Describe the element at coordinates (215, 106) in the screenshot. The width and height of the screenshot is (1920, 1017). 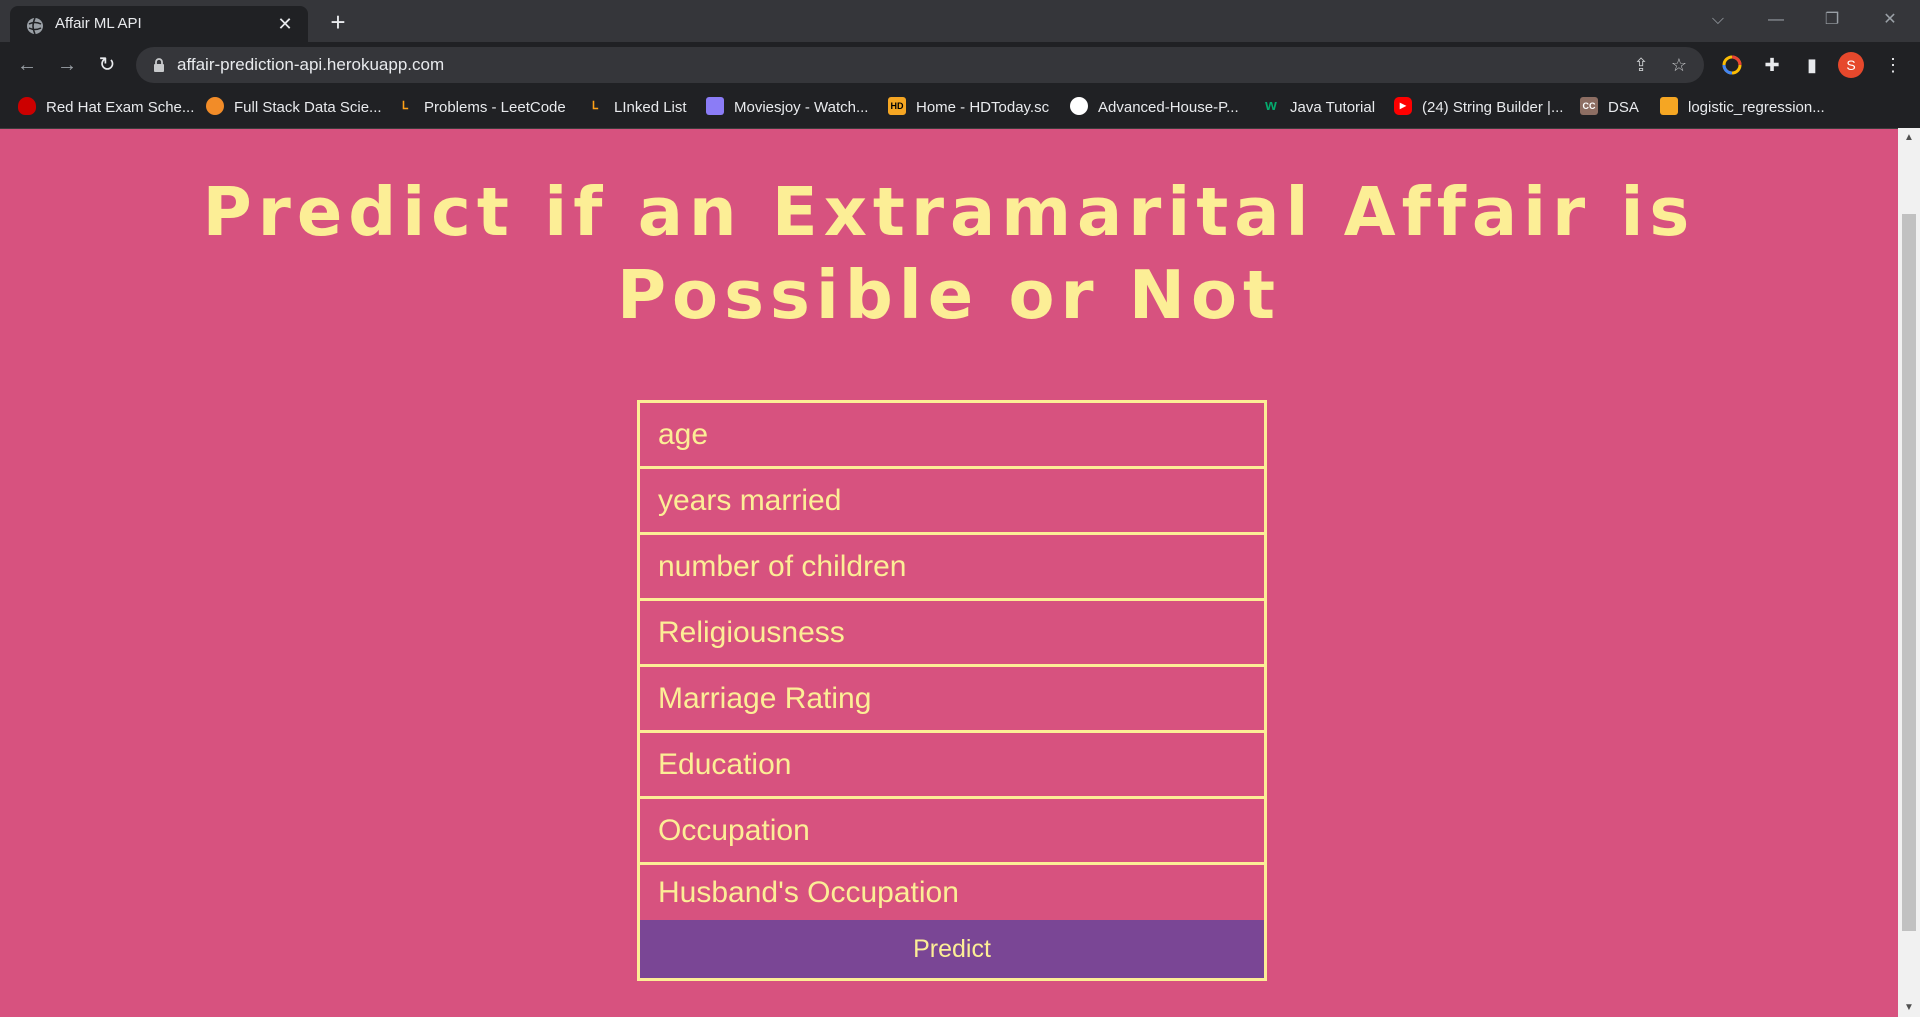
I see `orange-circle-icon` at that location.